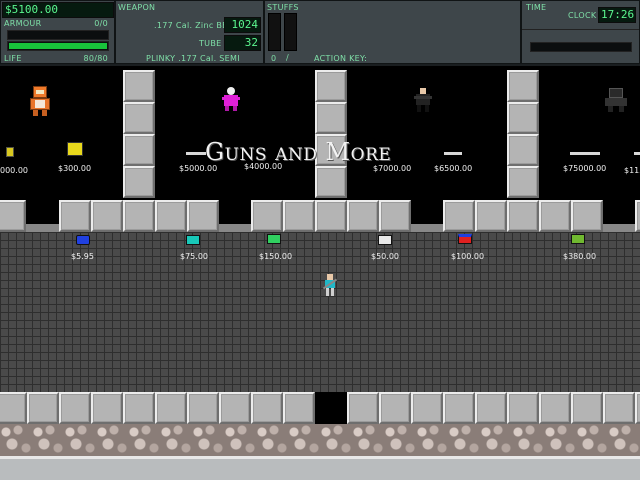 The height and width of the screenshot is (480, 640). Describe the element at coordinates (320, 468) in the screenshot. I see `ground-floor` at that location.